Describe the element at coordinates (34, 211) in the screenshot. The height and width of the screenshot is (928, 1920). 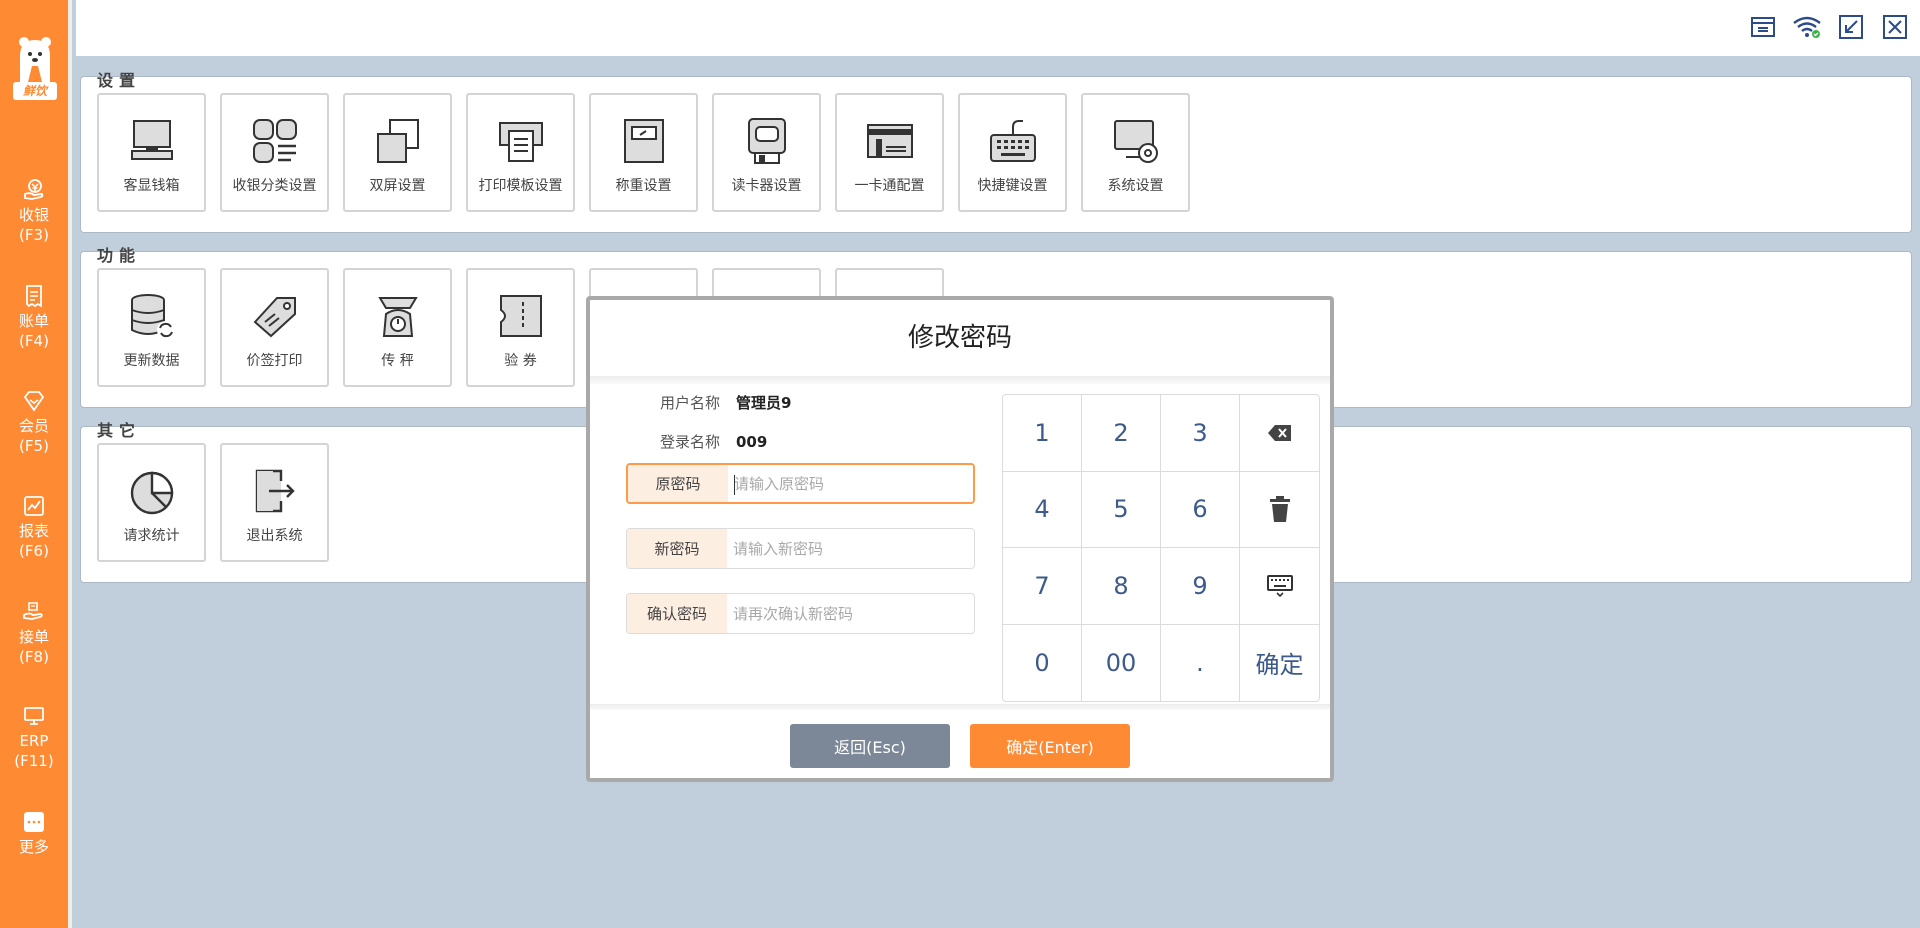
I see `nav-cashier: 收银 (F3)` at that location.